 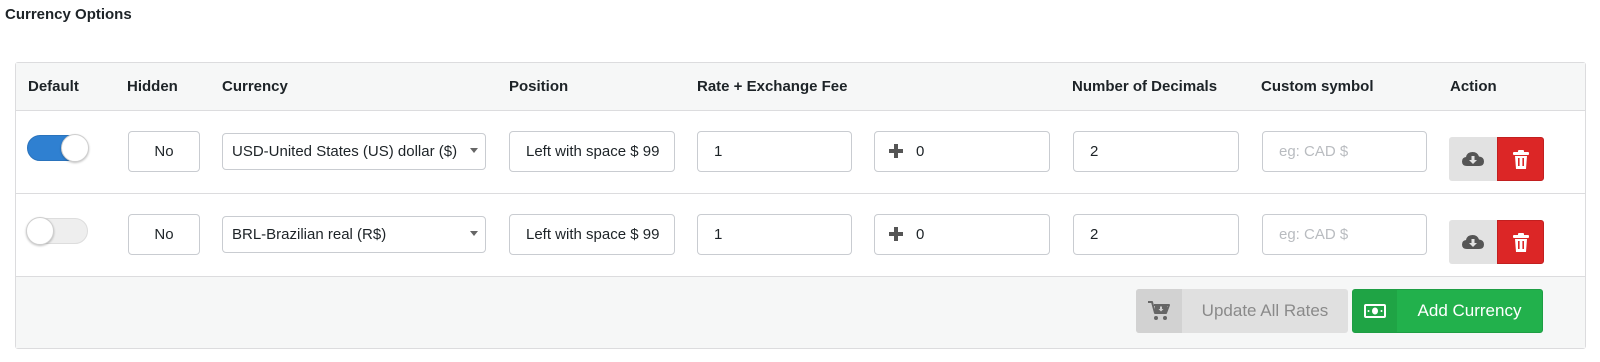 I want to click on col-currency: Currency, so click(x=255, y=86).